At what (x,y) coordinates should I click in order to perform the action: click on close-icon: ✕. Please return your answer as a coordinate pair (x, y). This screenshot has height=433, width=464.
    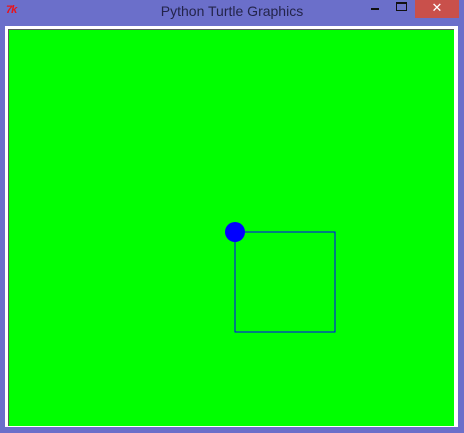
    Looking at the image, I should click on (437, 8).